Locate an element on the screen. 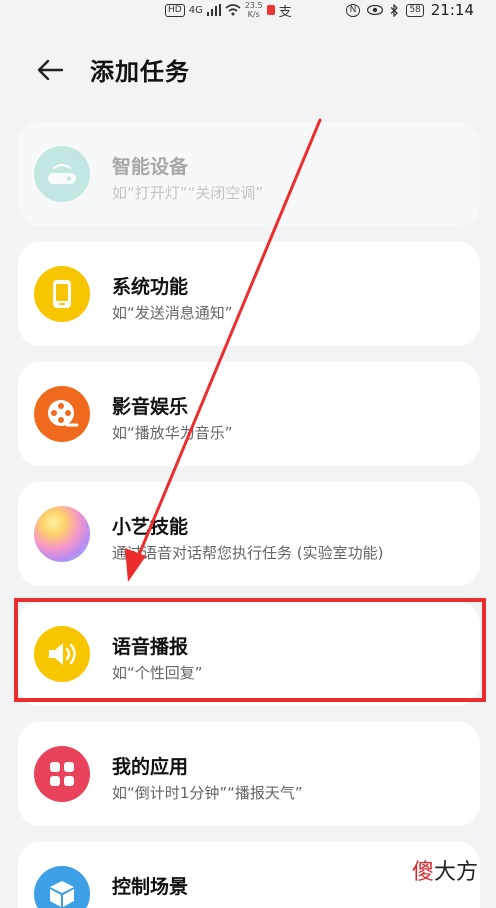 The width and height of the screenshot is (496, 908). task-card-media-entertainment: 影音娱乐 如“播放华为音乐” is located at coordinates (249, 414).